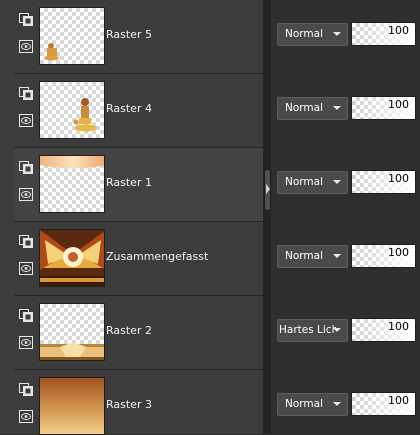  Describe the element at coordinates (129, 108) in the screenshot. I see `layer-name: Raster 4` at that location.